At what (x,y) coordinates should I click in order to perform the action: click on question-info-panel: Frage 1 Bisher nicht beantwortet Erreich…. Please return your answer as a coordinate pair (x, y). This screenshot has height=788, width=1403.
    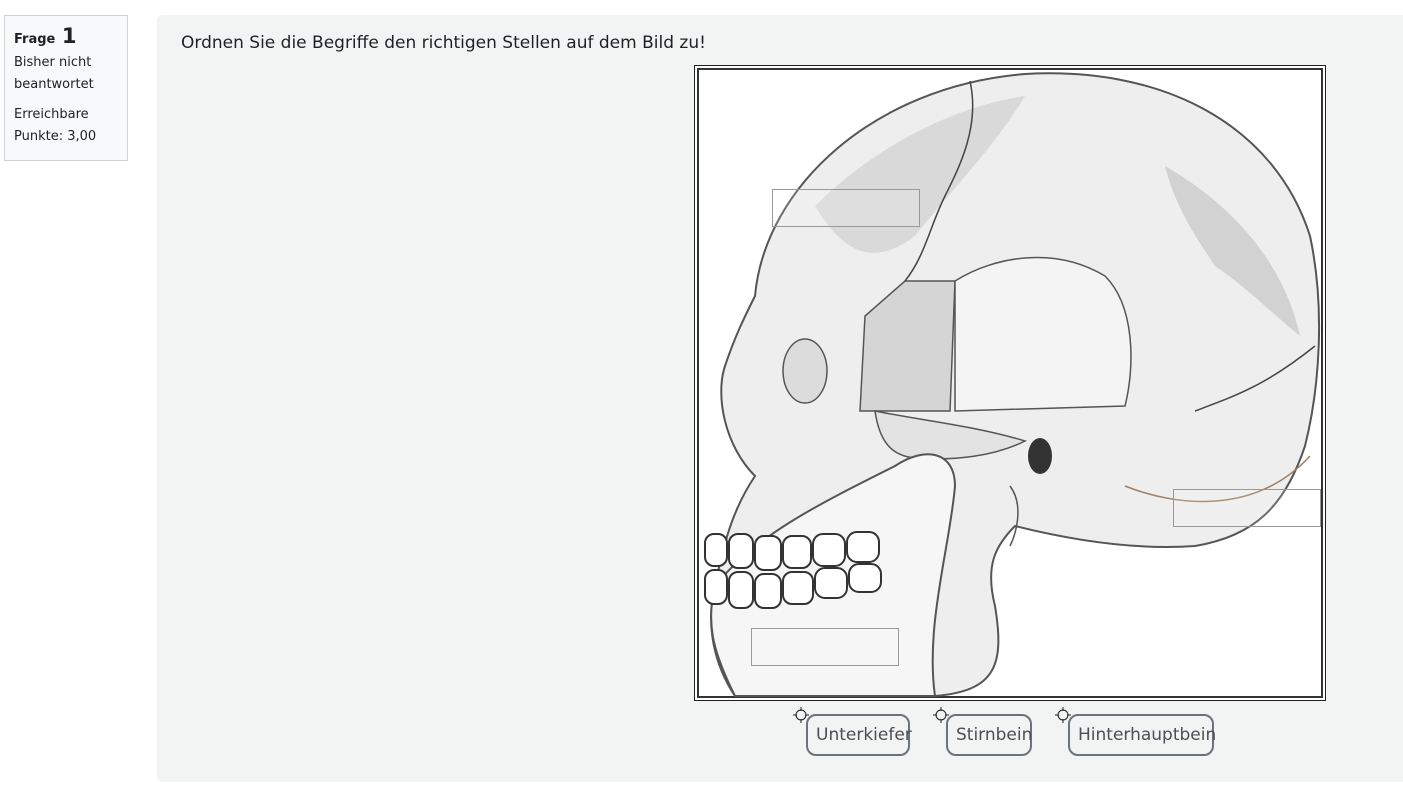
    Looking at the image, I should click on (66, 88).